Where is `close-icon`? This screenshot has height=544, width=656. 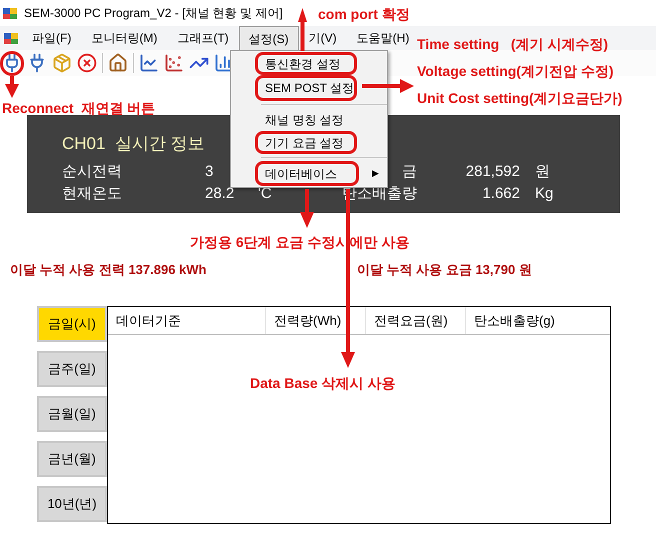 close-icon is located at coordinates (87, 63).